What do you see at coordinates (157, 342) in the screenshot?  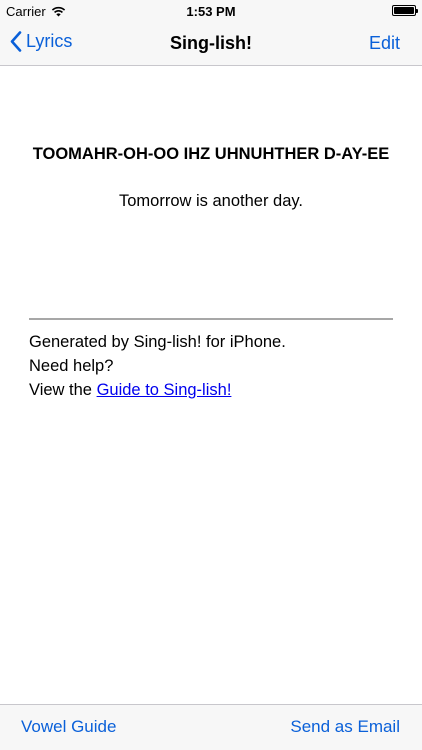 I see `generated-by-text: Generated by Sing-lish! for iPhone.` at bounding box center [157, 342].